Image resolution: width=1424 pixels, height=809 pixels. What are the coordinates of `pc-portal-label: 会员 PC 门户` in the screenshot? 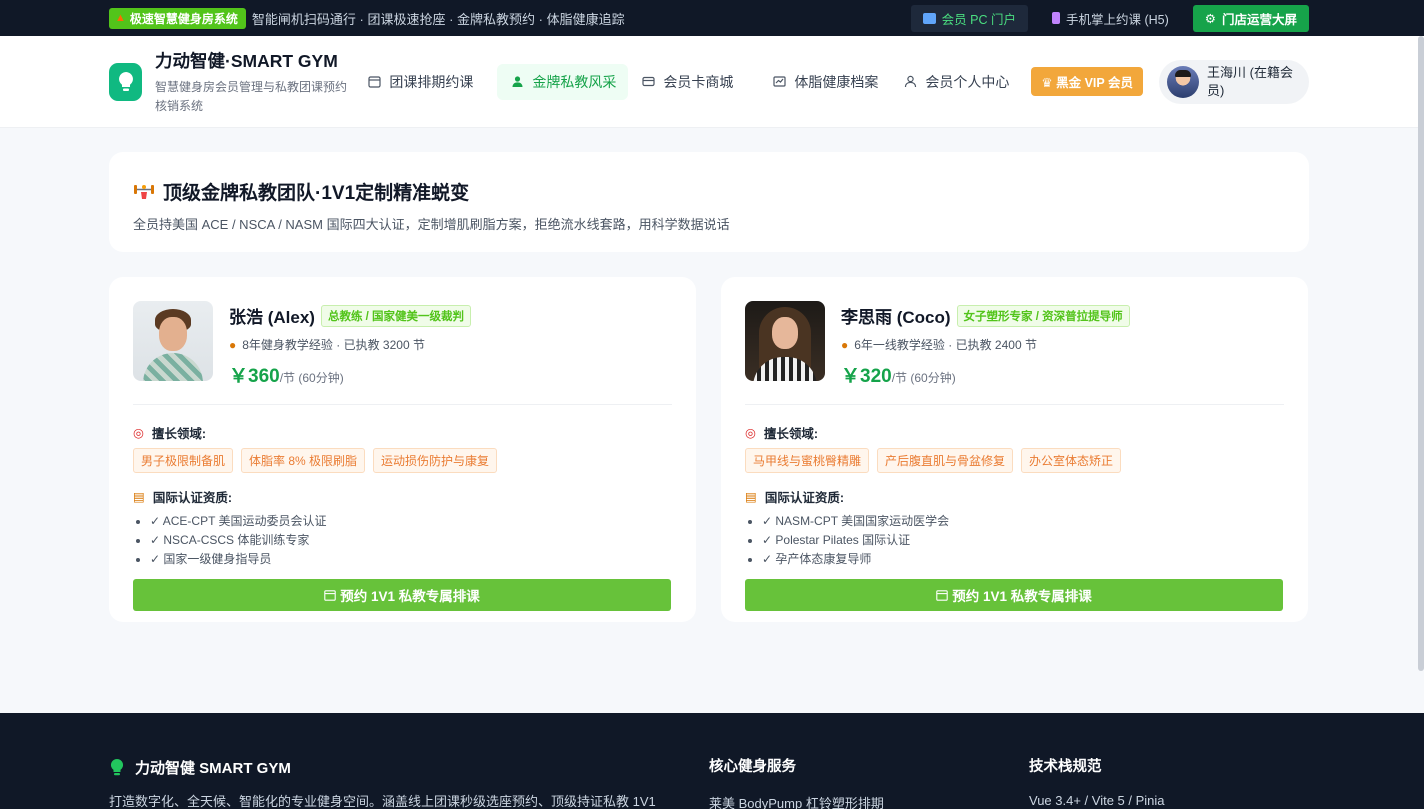 It's located at (978, 19).